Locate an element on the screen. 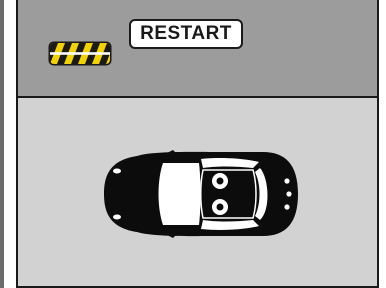 Image resolution: width=386 pixels, height=288 pixels. restart-button: RESTART is located at coordinates (186, 34).